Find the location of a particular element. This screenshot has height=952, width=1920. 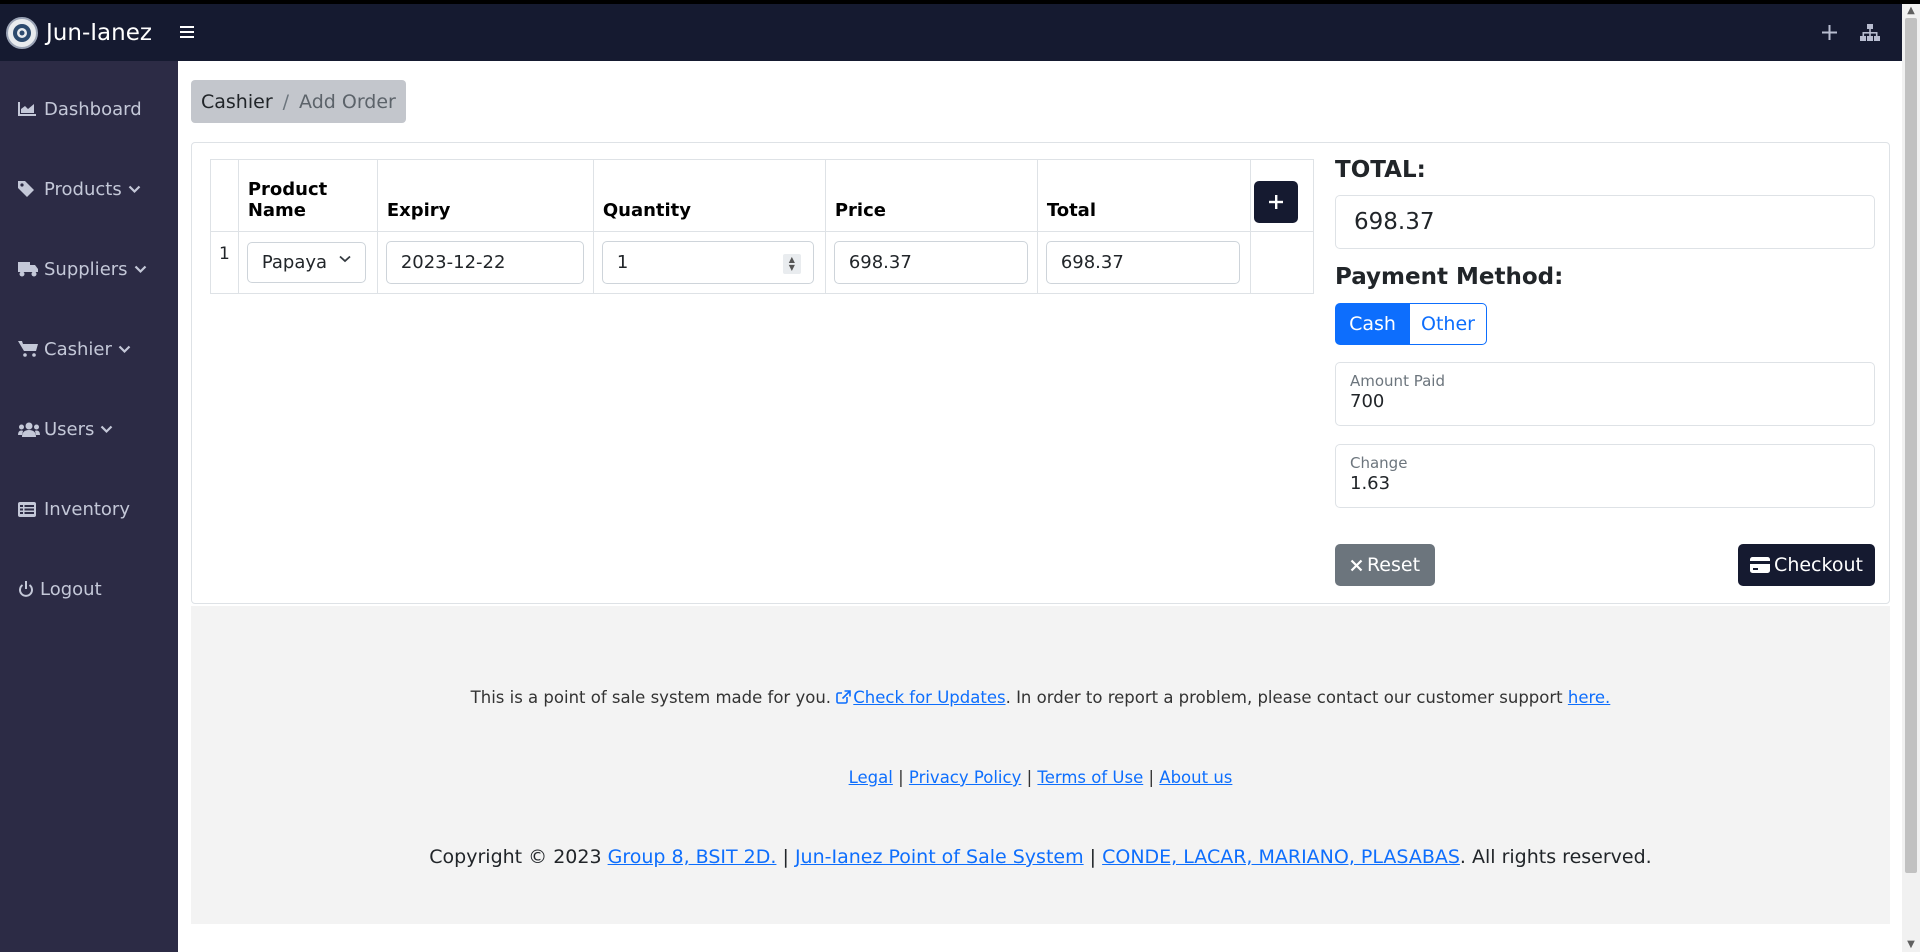

about-us-link: About us is located at coordinates (1195, 777).